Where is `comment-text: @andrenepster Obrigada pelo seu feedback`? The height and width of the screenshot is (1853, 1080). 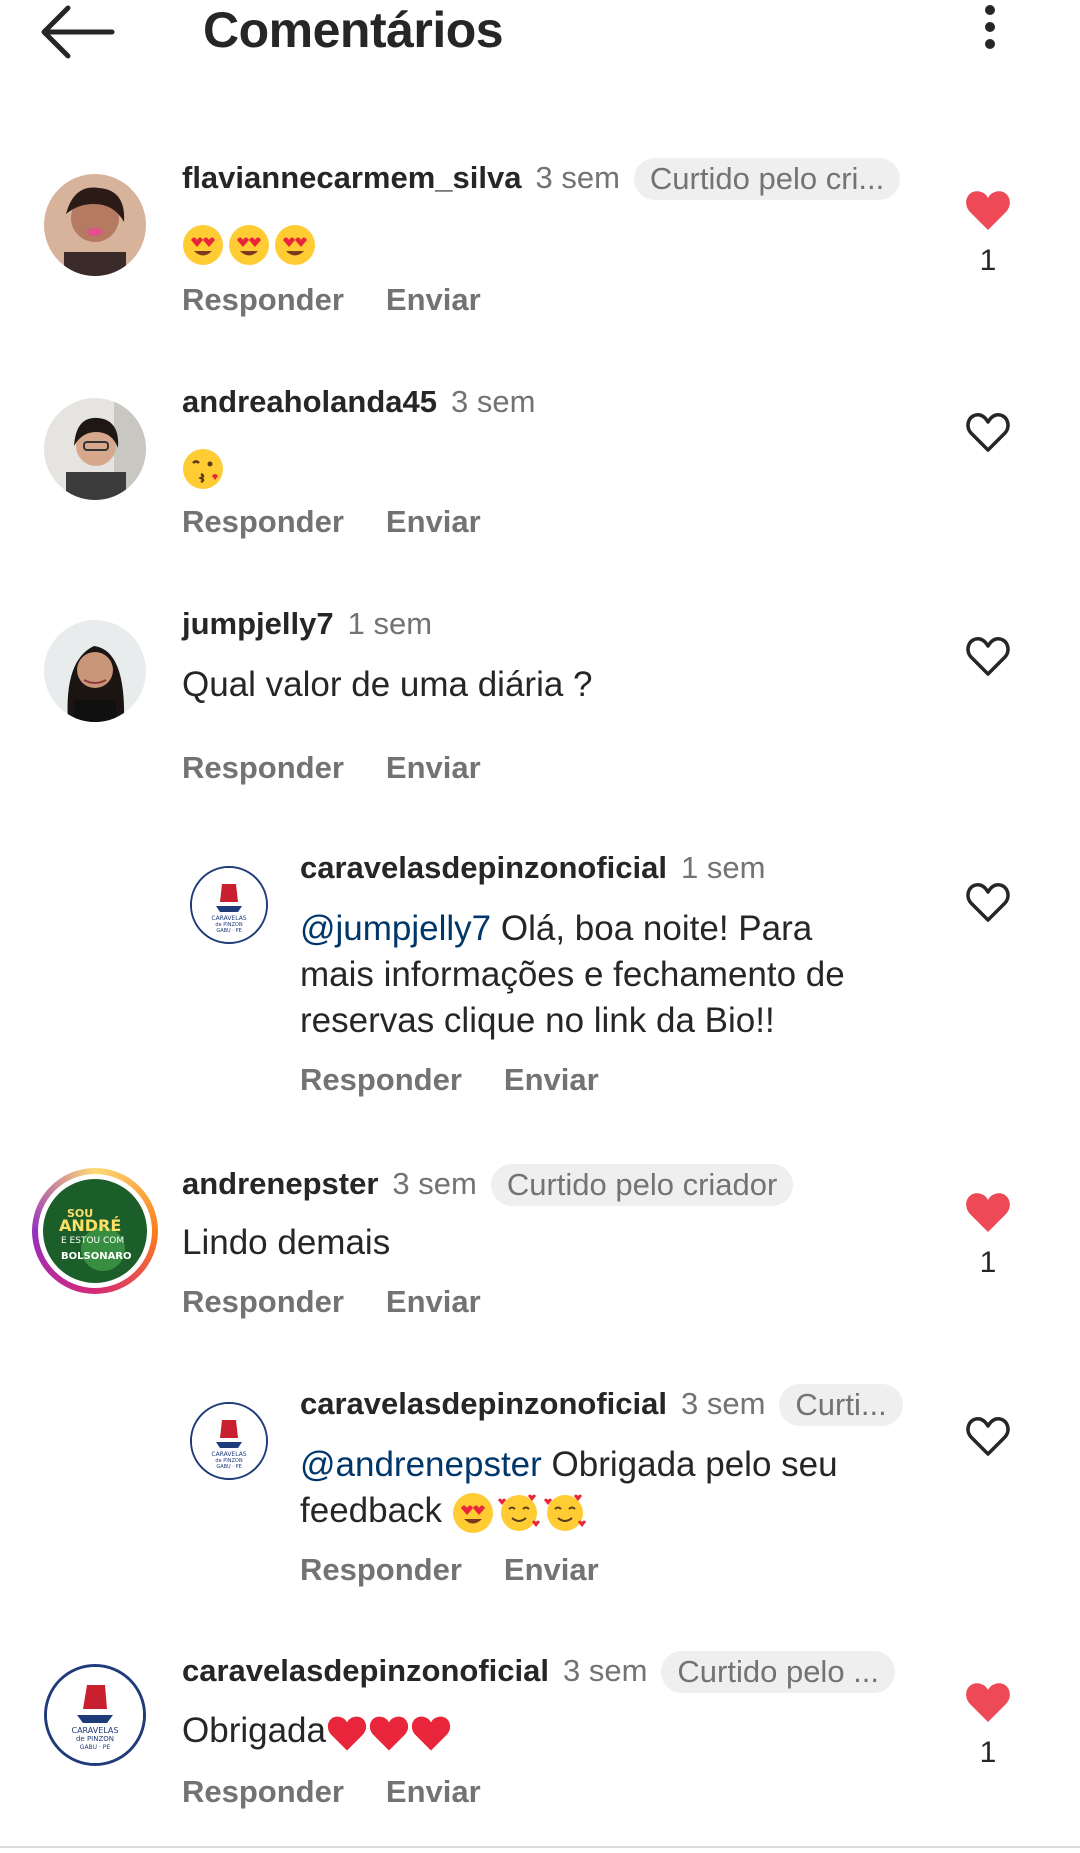
comment-text: @andrenepster Obrigada pelo seu feedback is located at coordinates (610, 1488).